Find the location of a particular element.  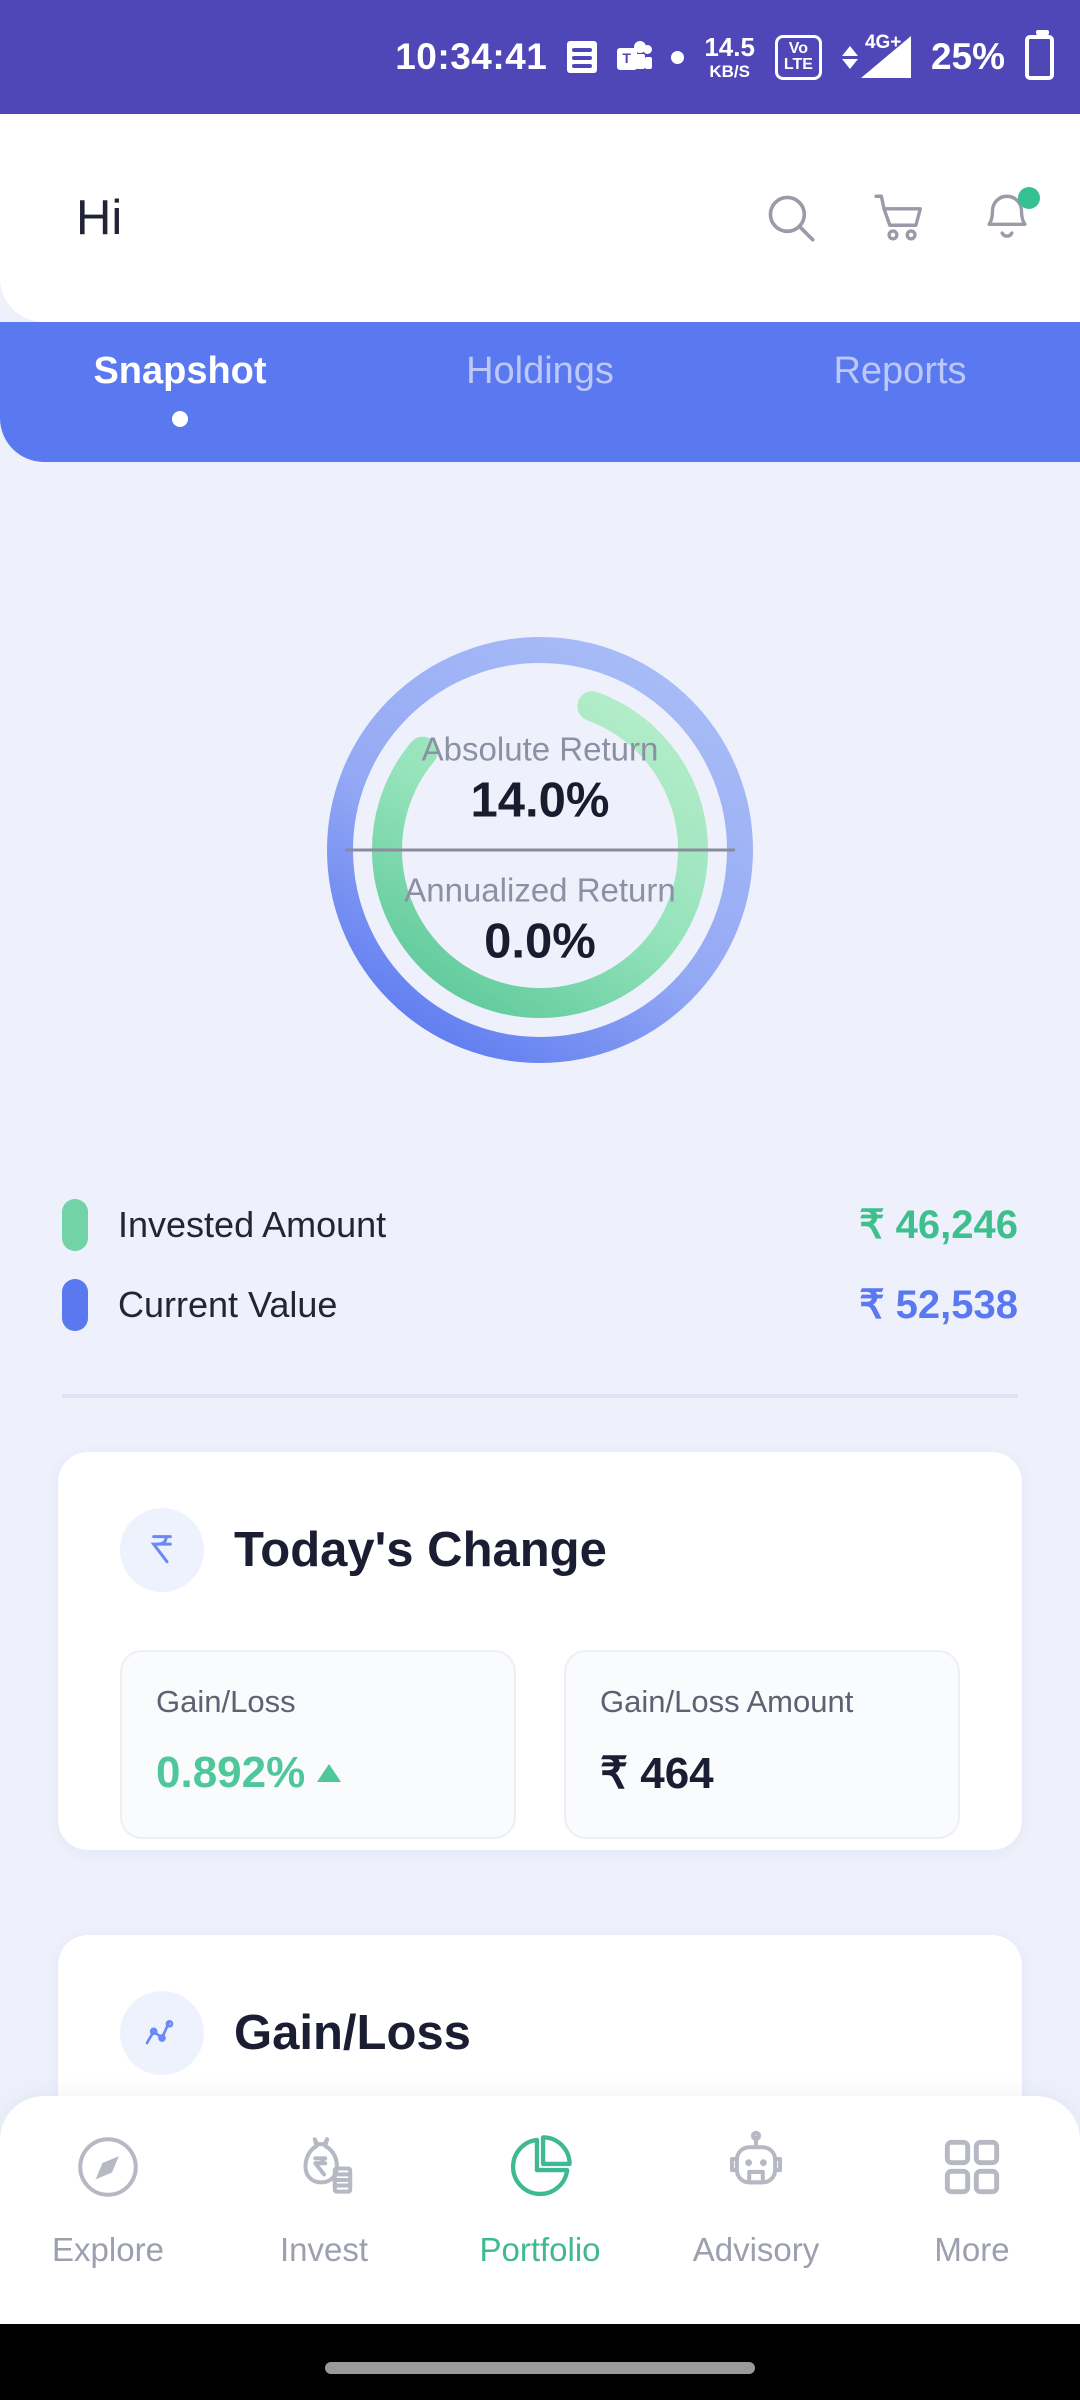

up-arrow-icon is located at coordinates (329, 1773).